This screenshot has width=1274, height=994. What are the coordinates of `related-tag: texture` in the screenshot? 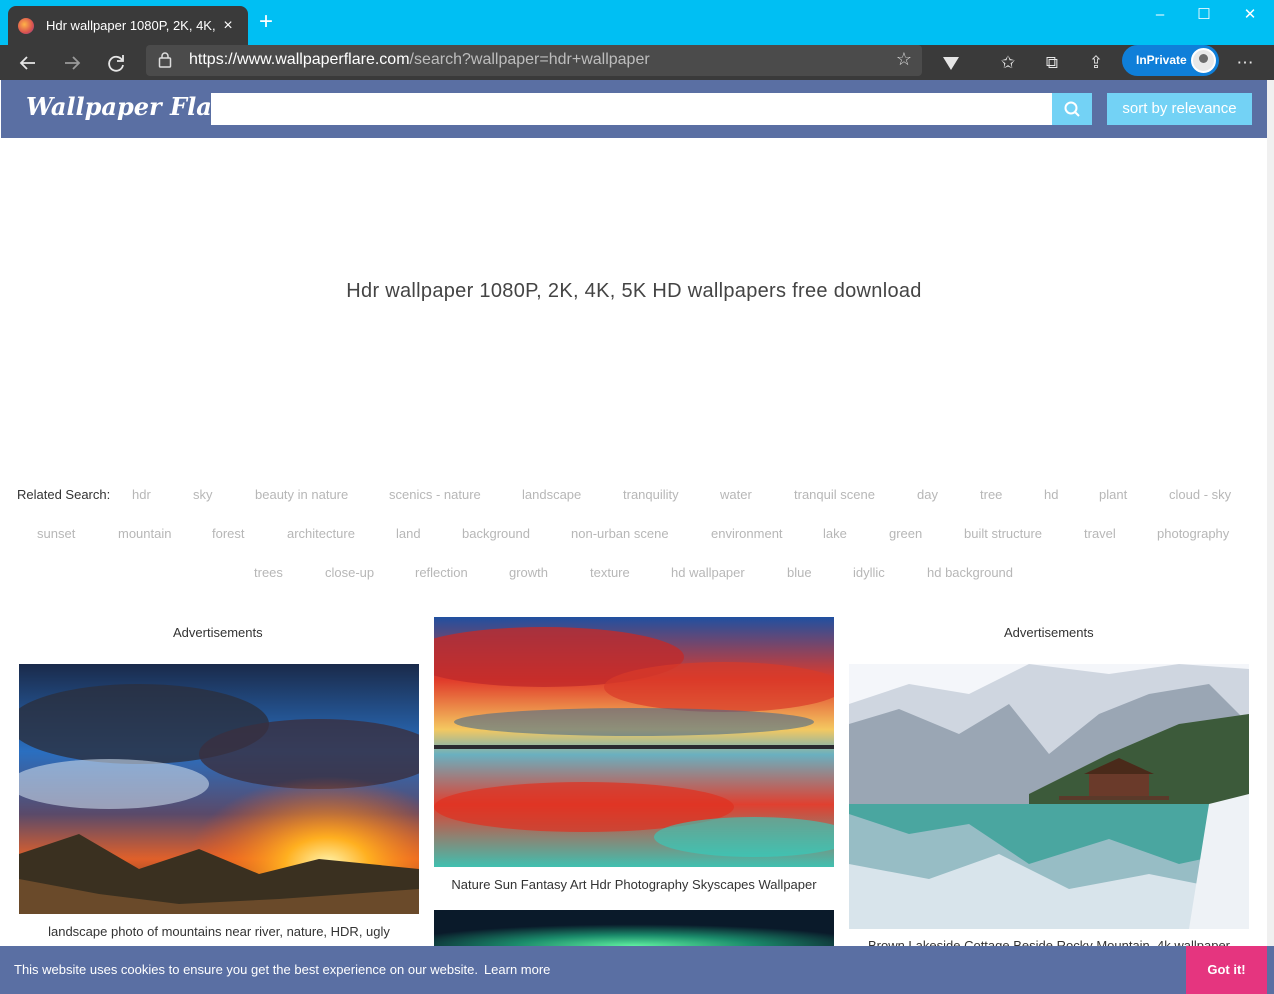 It's located at (610, 572).